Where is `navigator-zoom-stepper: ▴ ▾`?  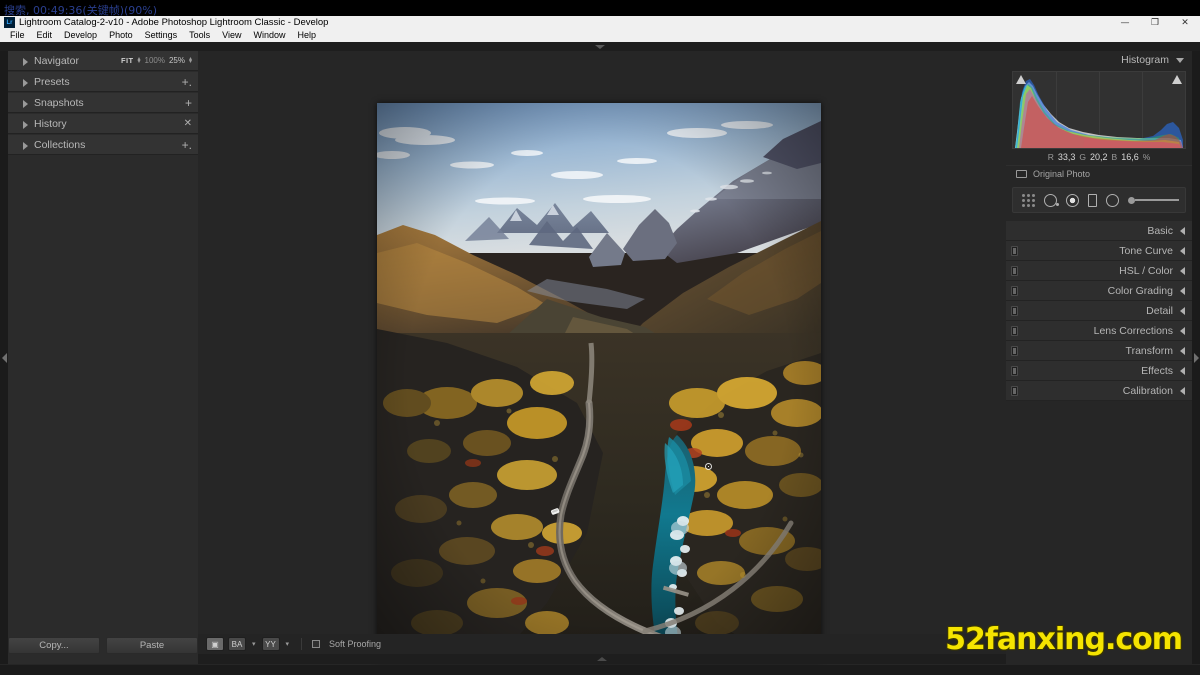 navigator-zoom-stepper: ▴ ▾ is located at coordinates (190, 60).